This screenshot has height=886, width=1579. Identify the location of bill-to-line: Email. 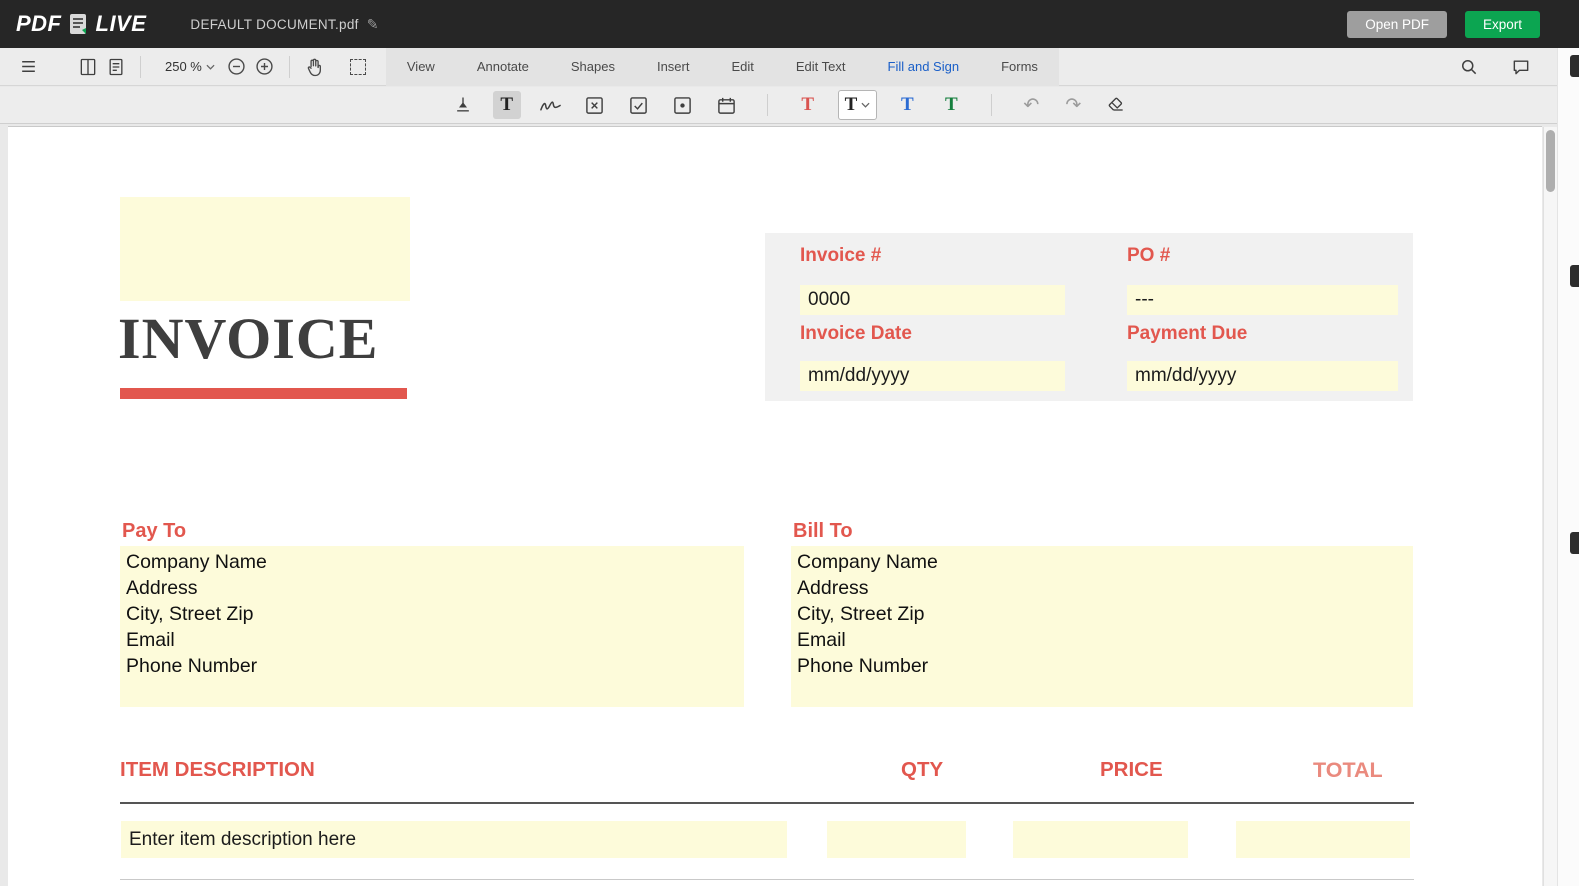
(821, 640).